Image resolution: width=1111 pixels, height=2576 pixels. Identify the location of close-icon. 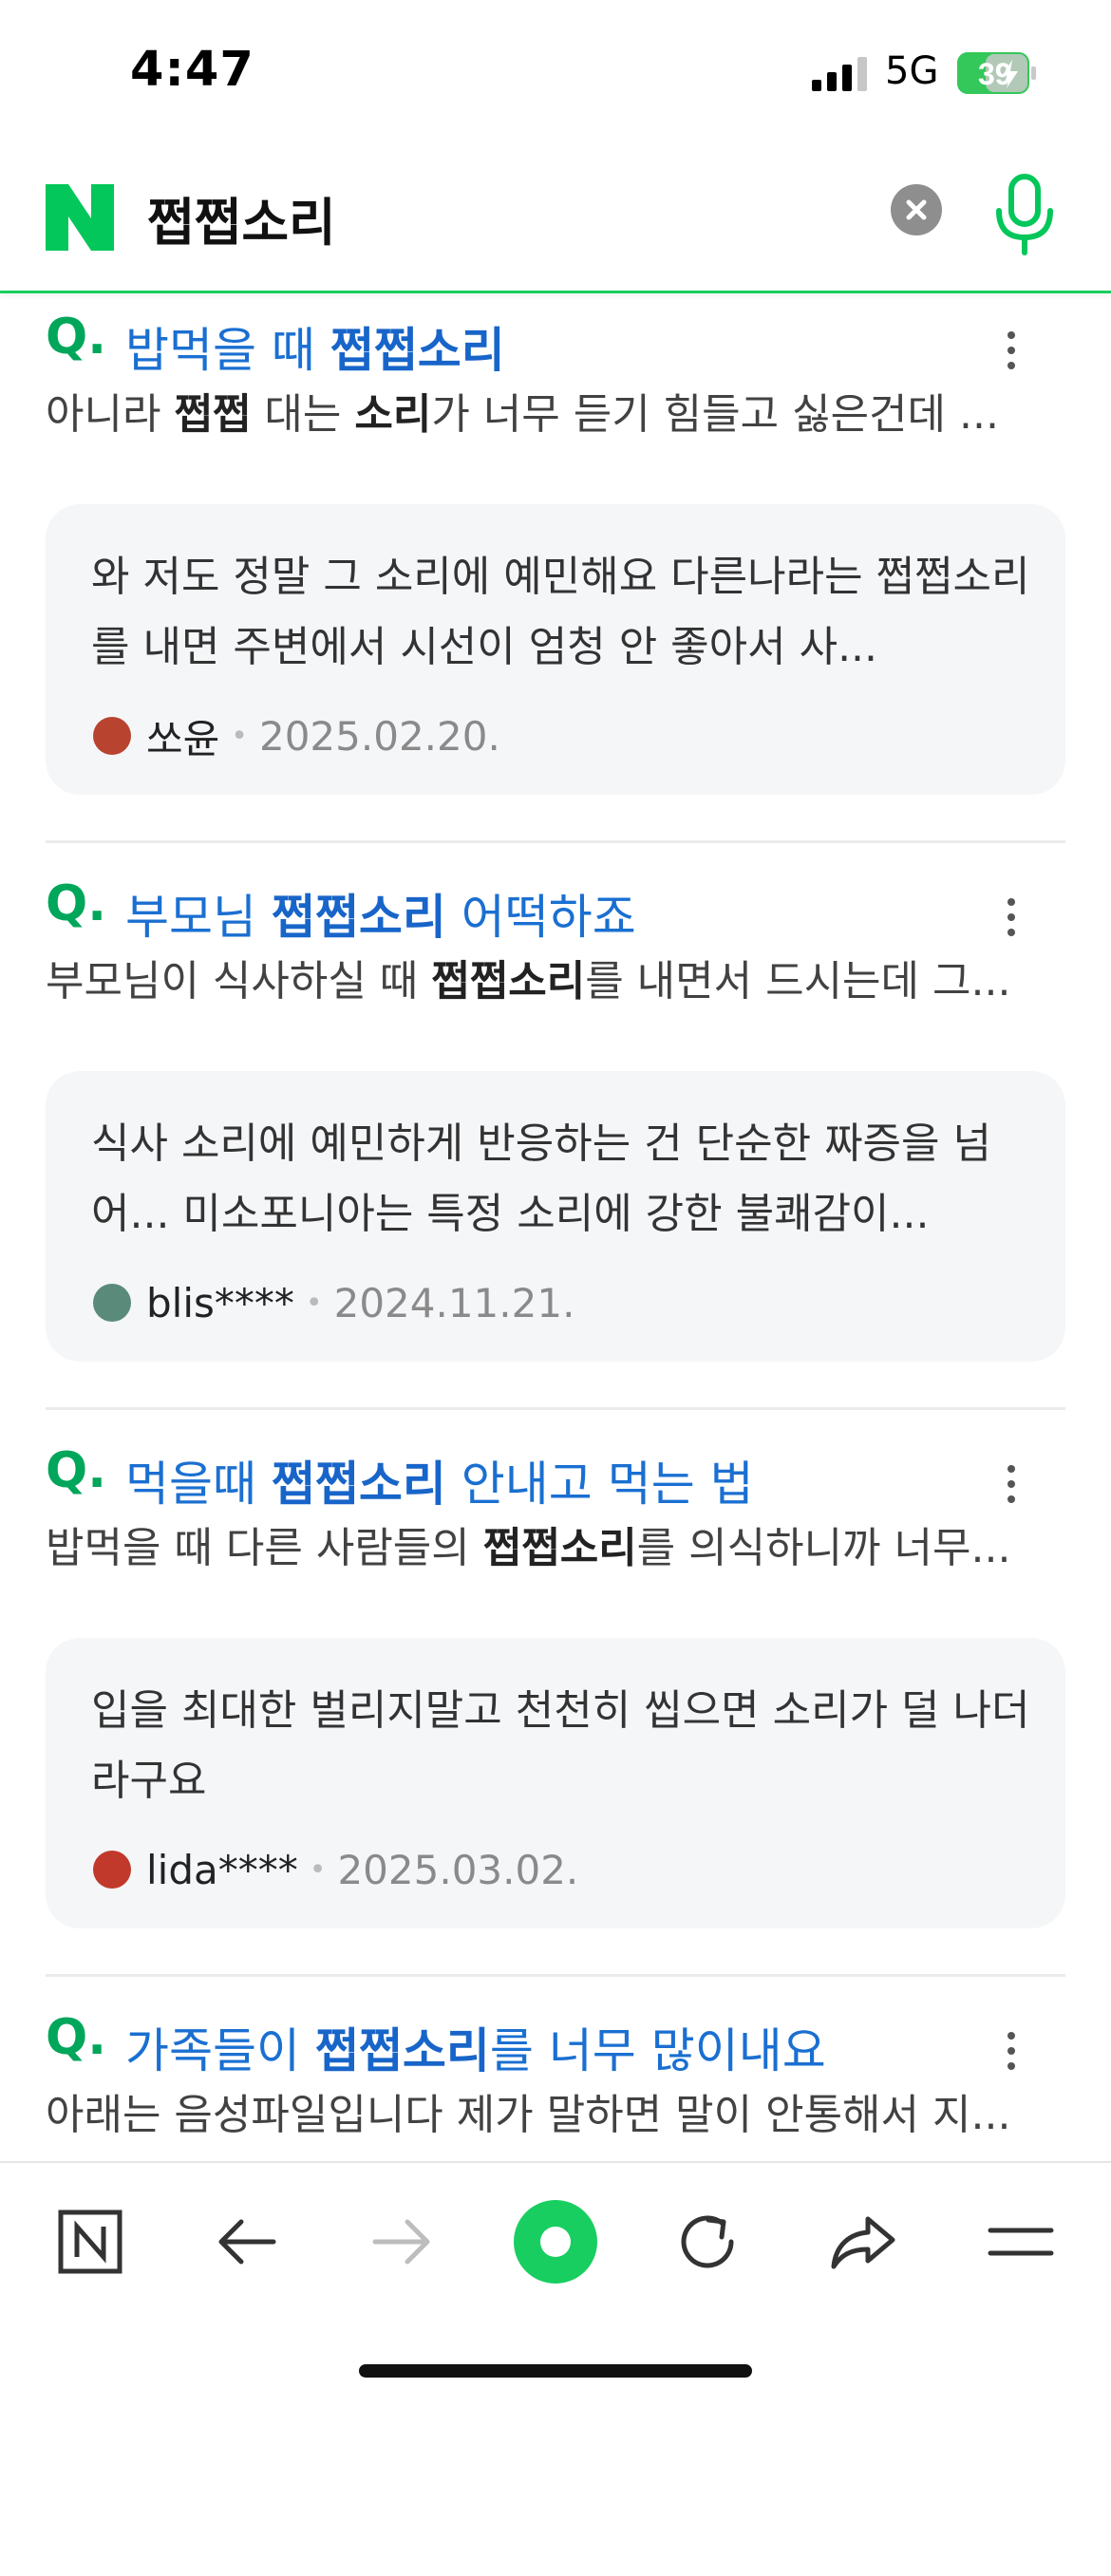
(916, 209).